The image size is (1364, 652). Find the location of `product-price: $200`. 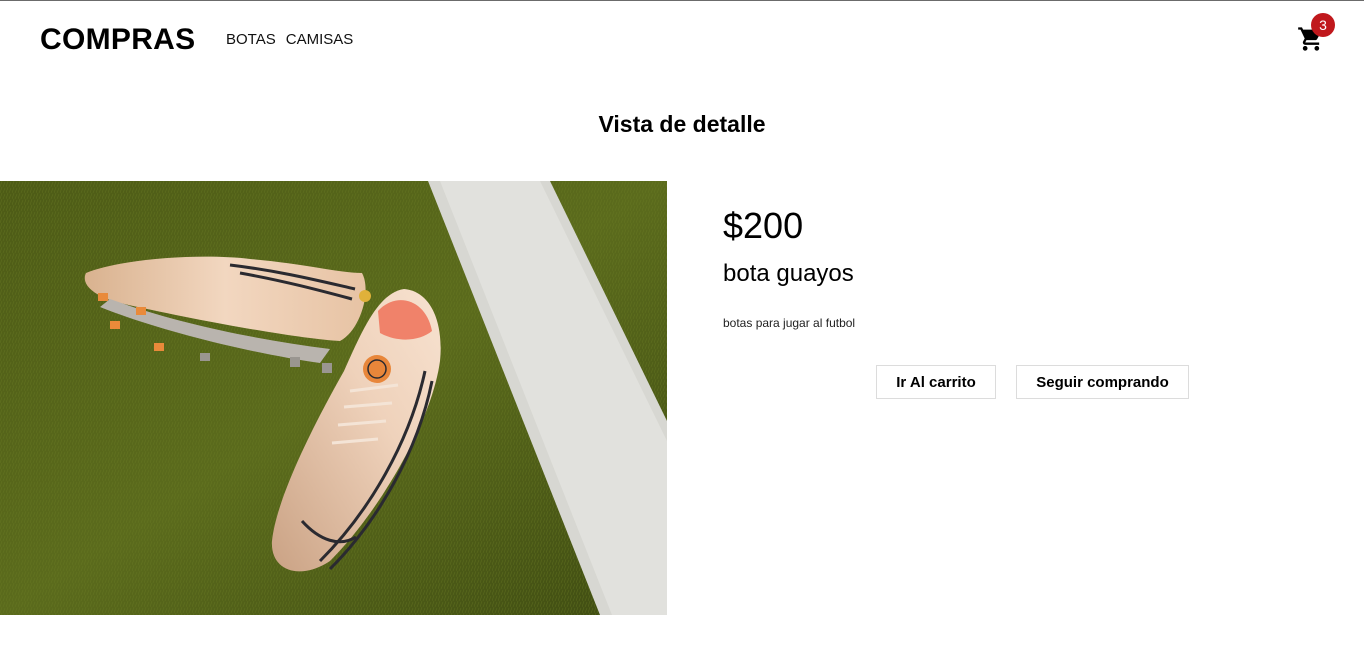

product-price: $200 is located at coordinates (763, 225).